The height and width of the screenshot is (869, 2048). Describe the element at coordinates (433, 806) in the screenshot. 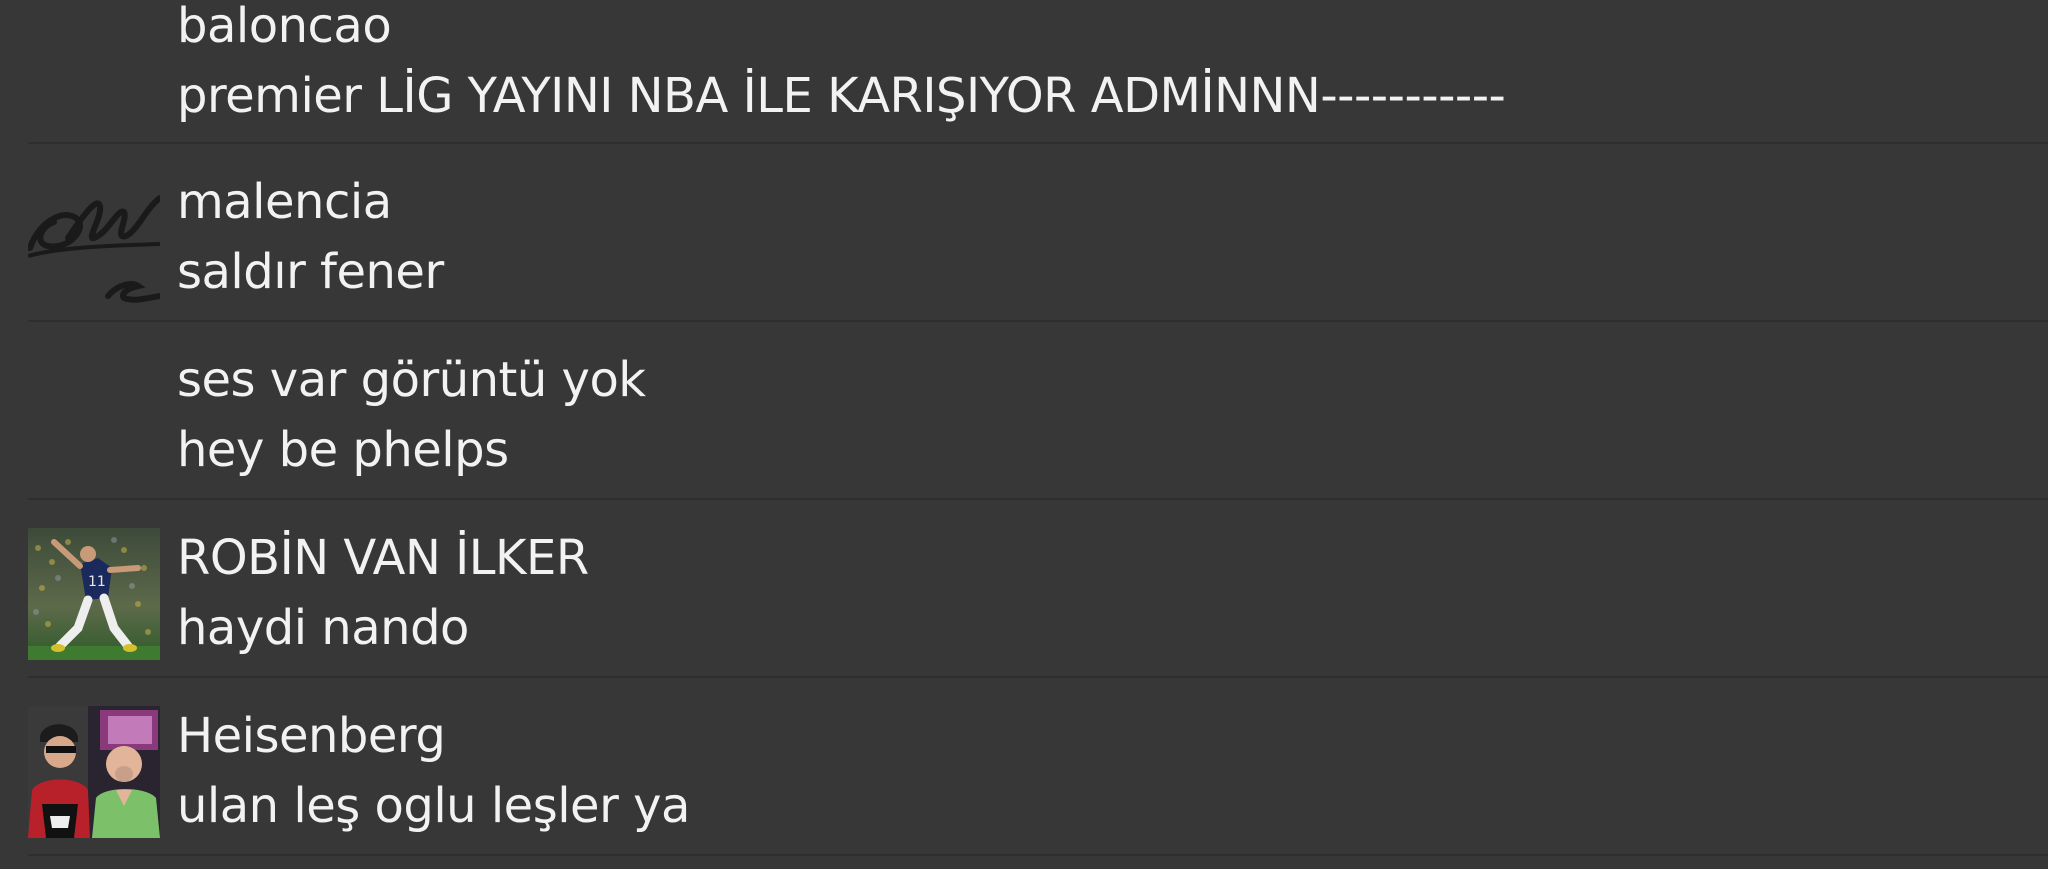

I see `message-text: ulan leş oglu leşler ya` at that location.